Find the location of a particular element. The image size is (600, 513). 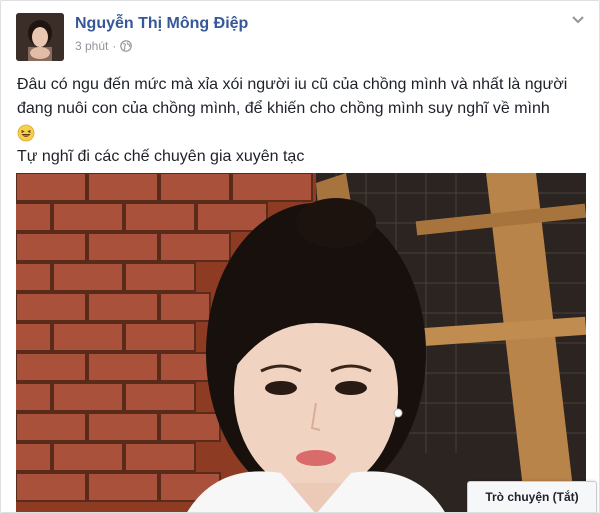

chat-tab: Trò chuyện (Tắt) is located at coordinates (532, 496).